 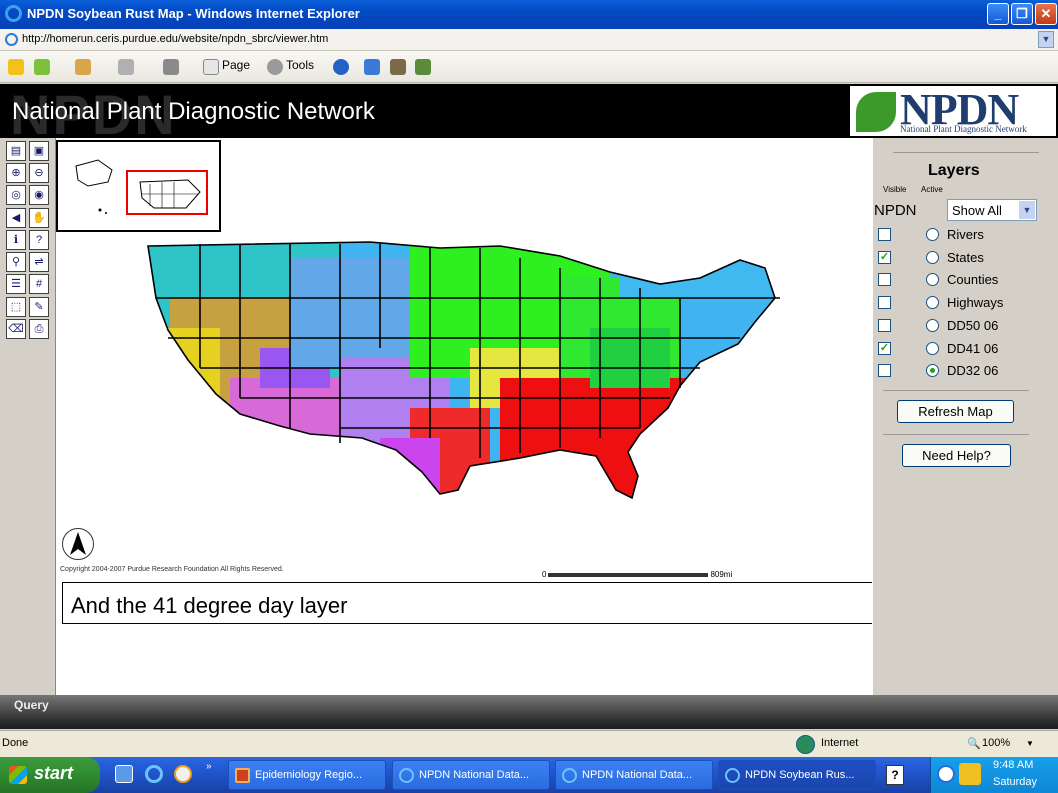 I want to click on layer-label-highways: Highways, so click(x=975, y=302).